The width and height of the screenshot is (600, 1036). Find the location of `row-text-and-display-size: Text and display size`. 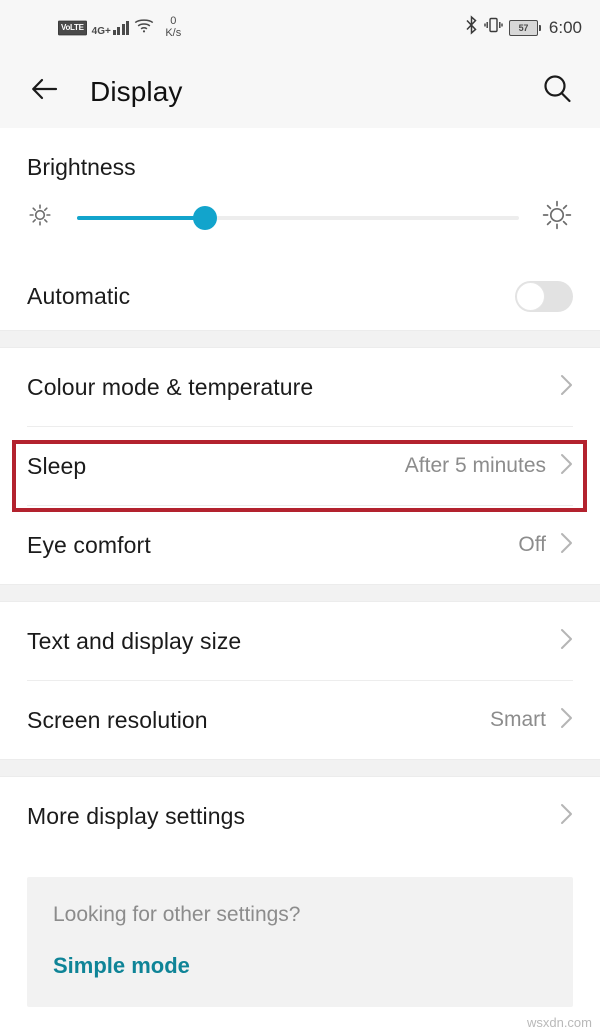

row-text-and-display-size: Text and display size is located at coordinates (300, 641).